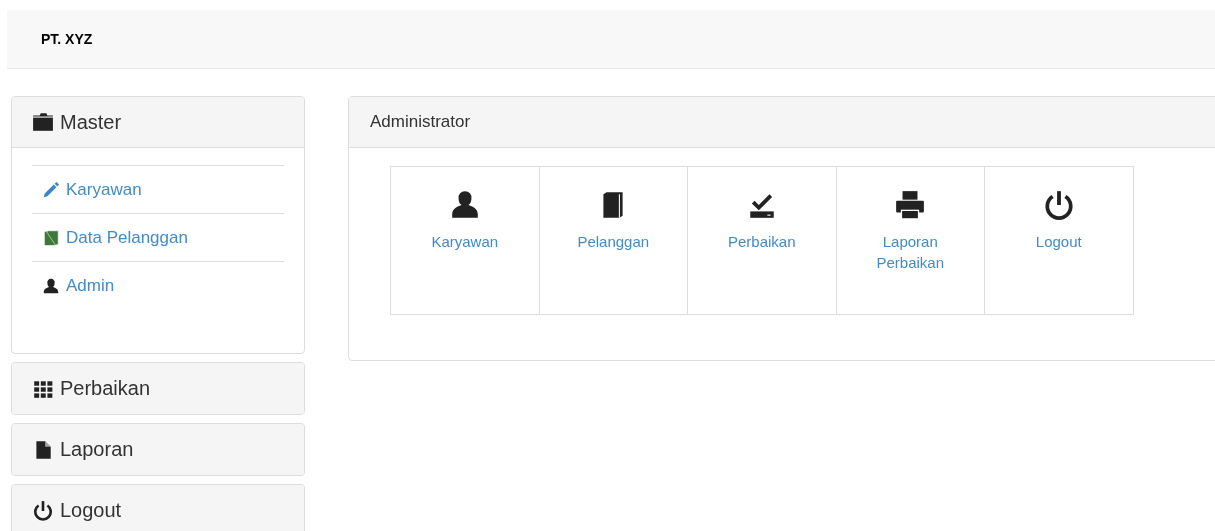  I want to click on menu-tile: Pelanggan, so click(613, 240).